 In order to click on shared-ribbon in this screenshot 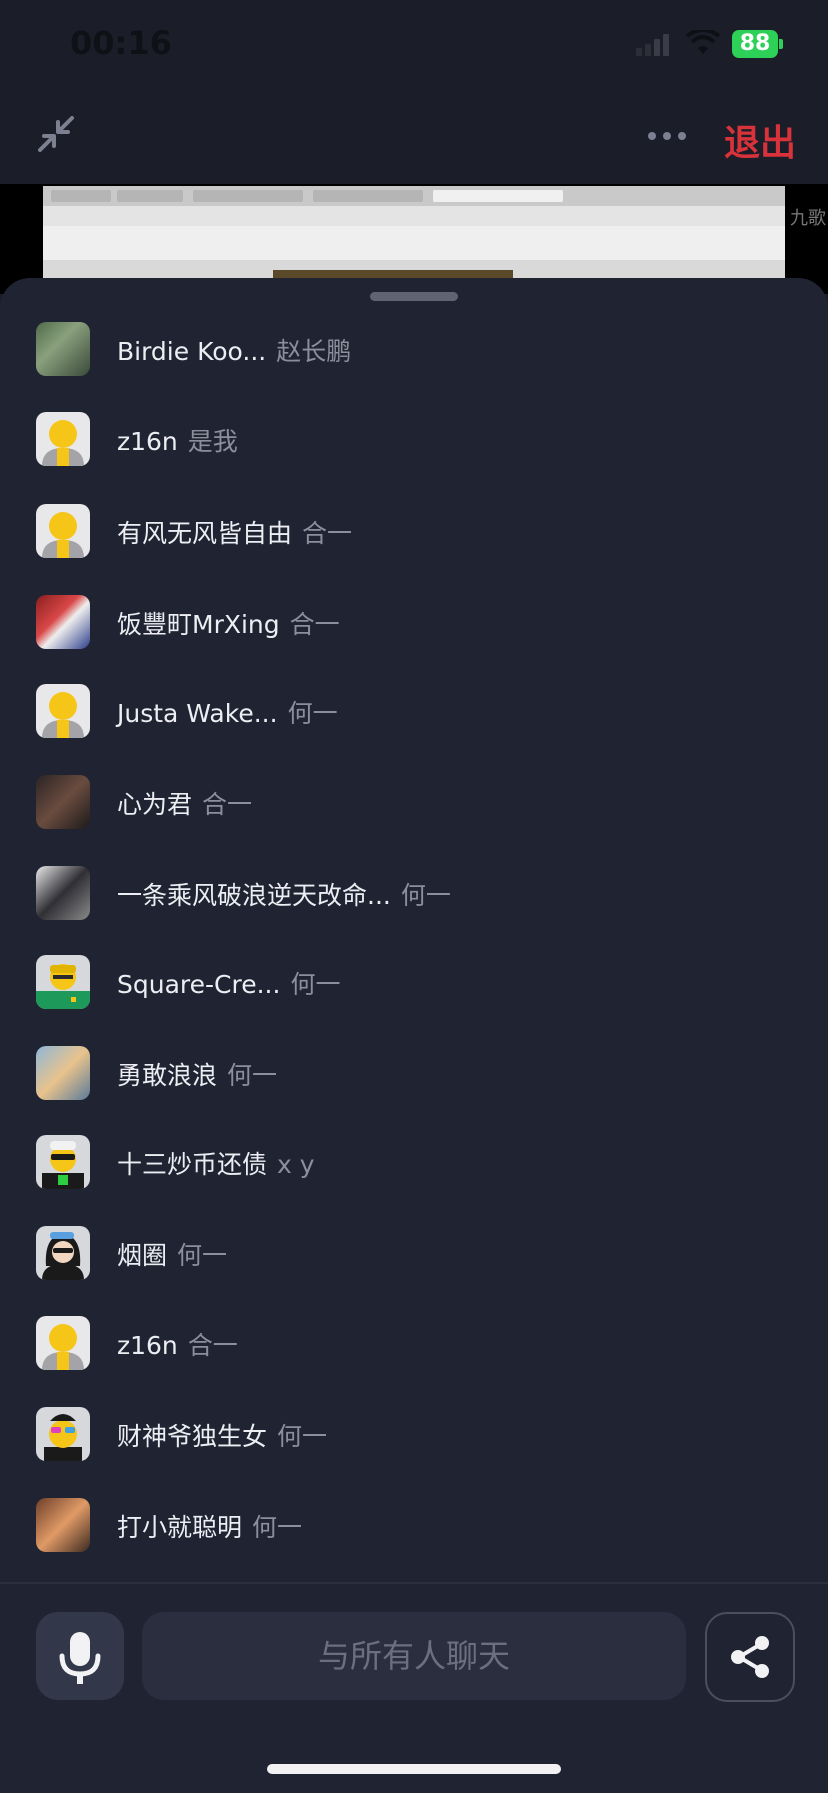, I will do `click(414, 216)`.